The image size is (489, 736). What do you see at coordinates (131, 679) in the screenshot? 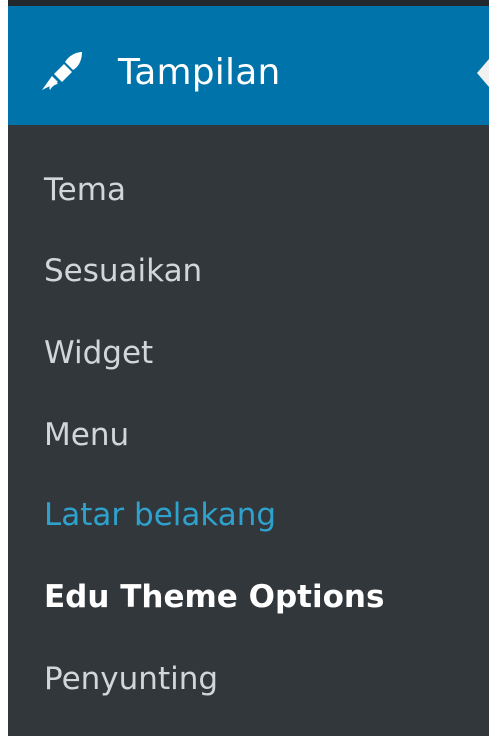
I see `submenu-item-penyunting: Penyunting` at bounding box center [131, 679].